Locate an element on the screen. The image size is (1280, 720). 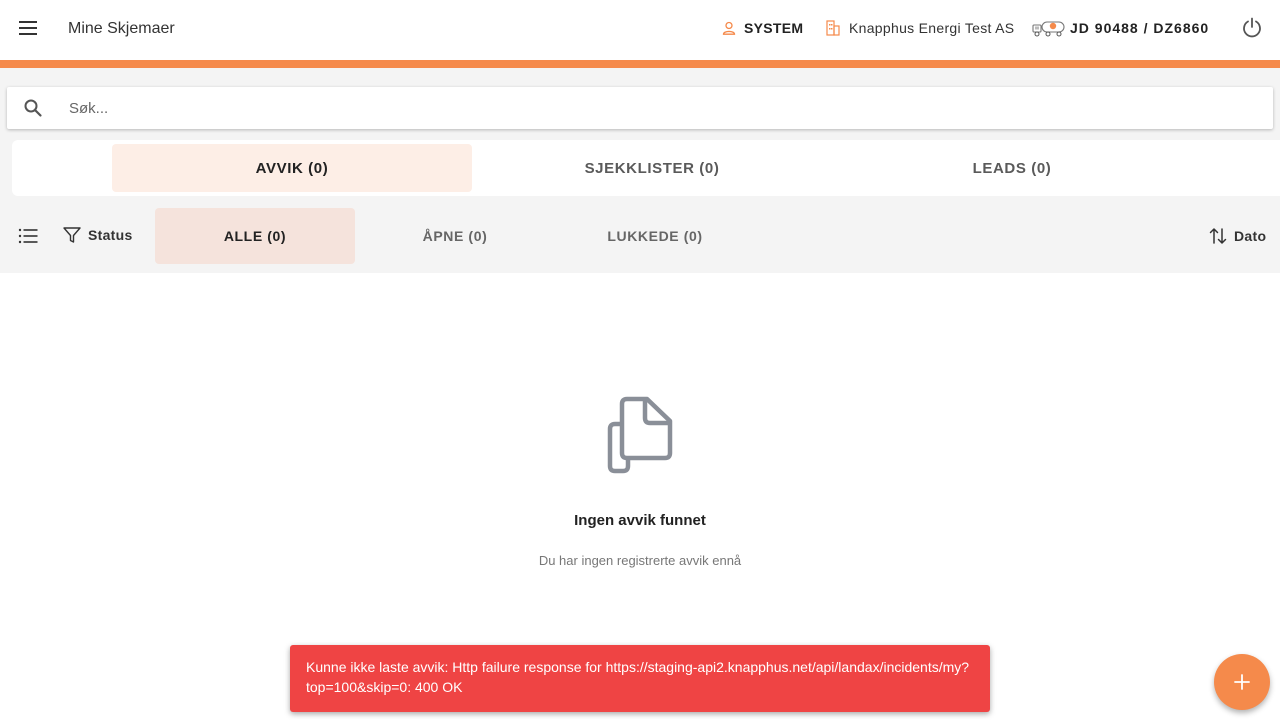
search-input is located at coordinates (656, 108).